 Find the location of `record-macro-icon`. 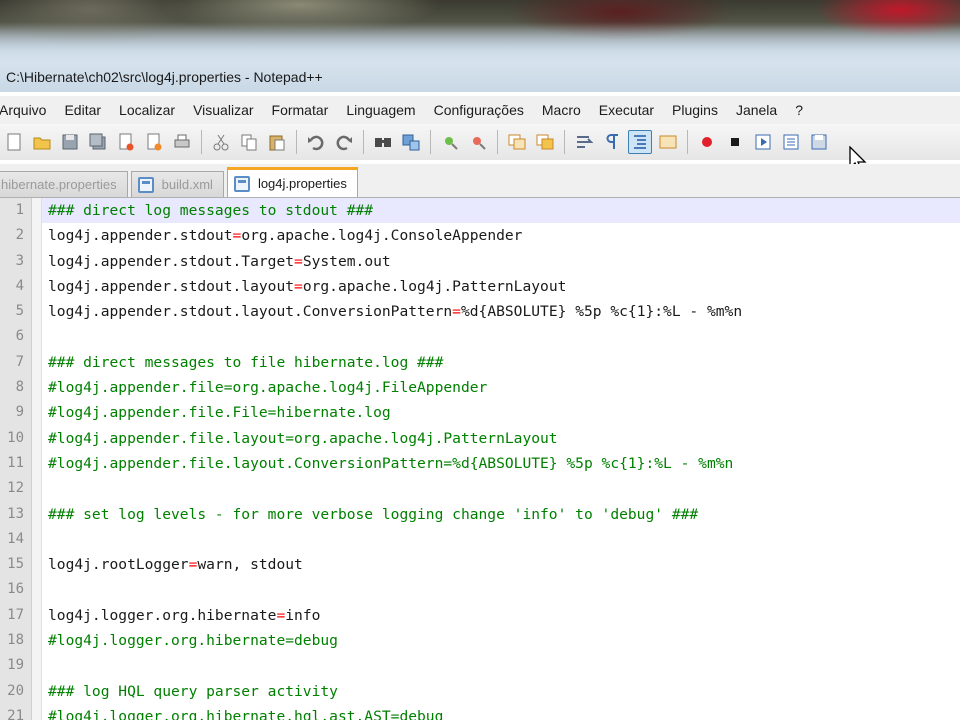

record-macro-icon is located at coordinates (707, 142).